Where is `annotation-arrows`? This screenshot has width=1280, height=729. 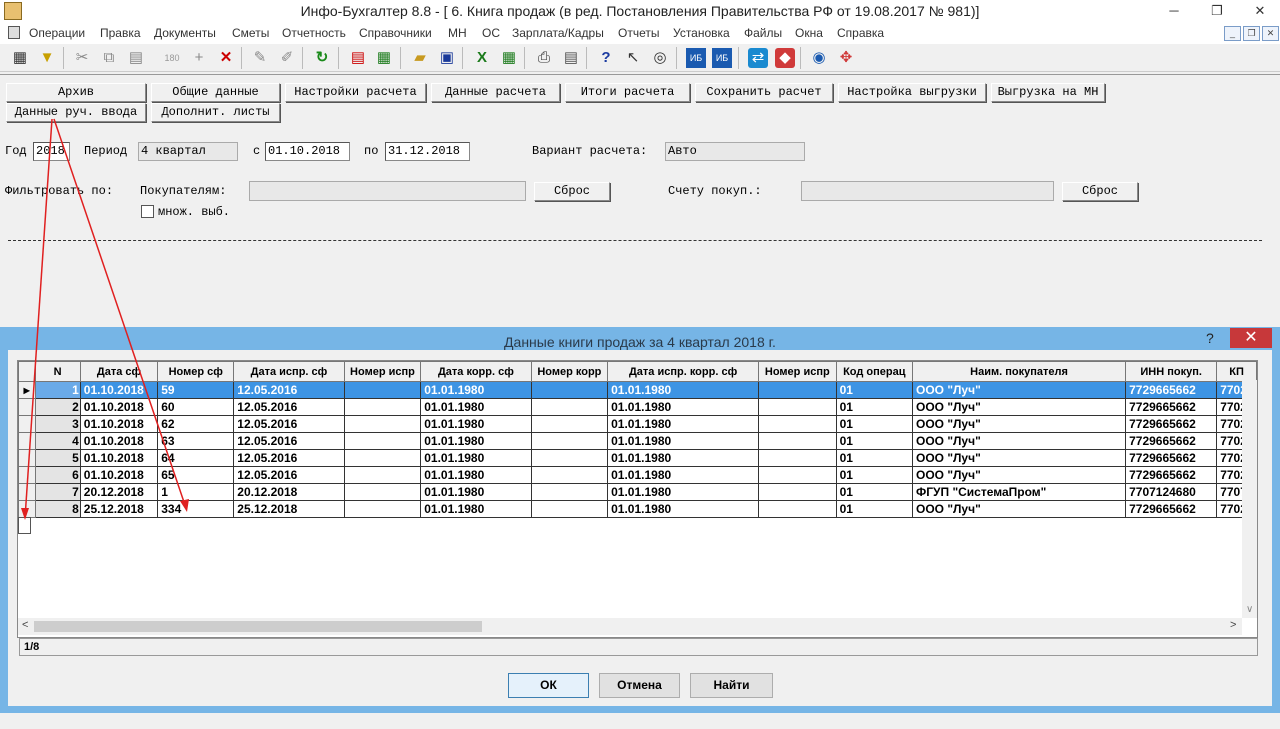 annotation-arrows is located at coordinates (105, 319).